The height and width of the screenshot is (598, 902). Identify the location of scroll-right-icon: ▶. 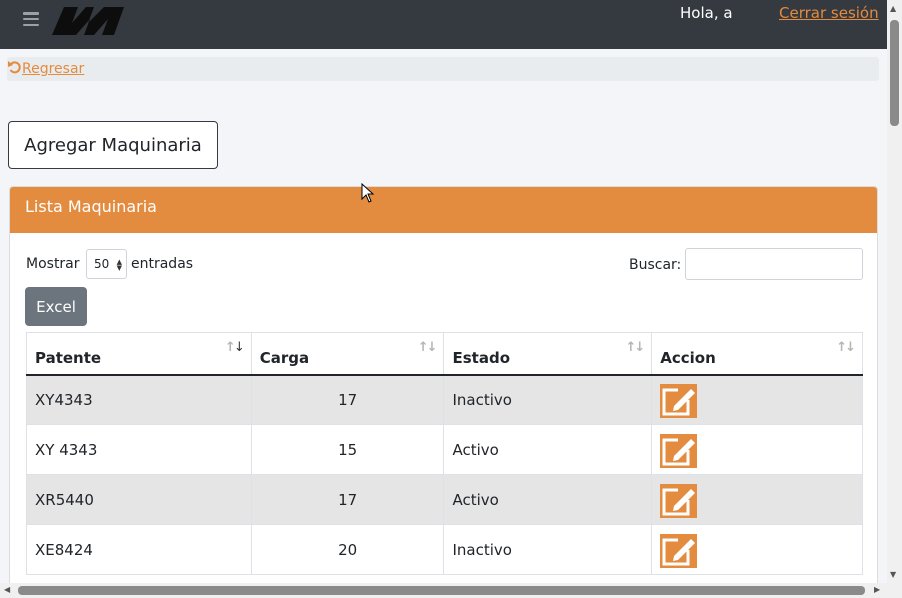
(877, 589).